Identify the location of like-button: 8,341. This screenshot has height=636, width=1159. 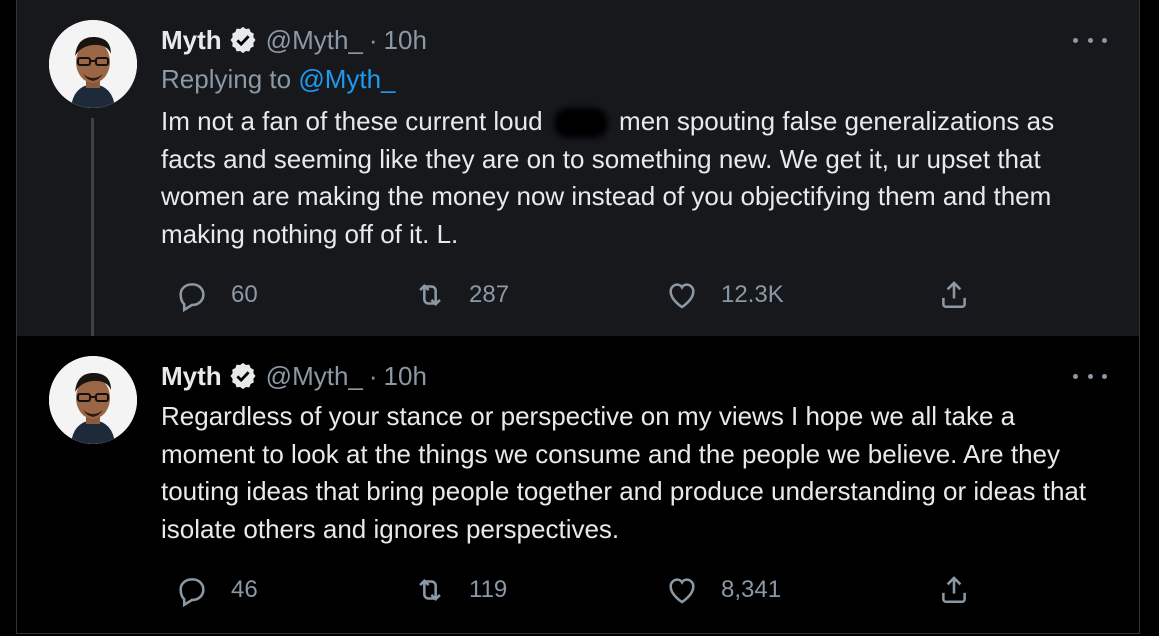
(723, 590).